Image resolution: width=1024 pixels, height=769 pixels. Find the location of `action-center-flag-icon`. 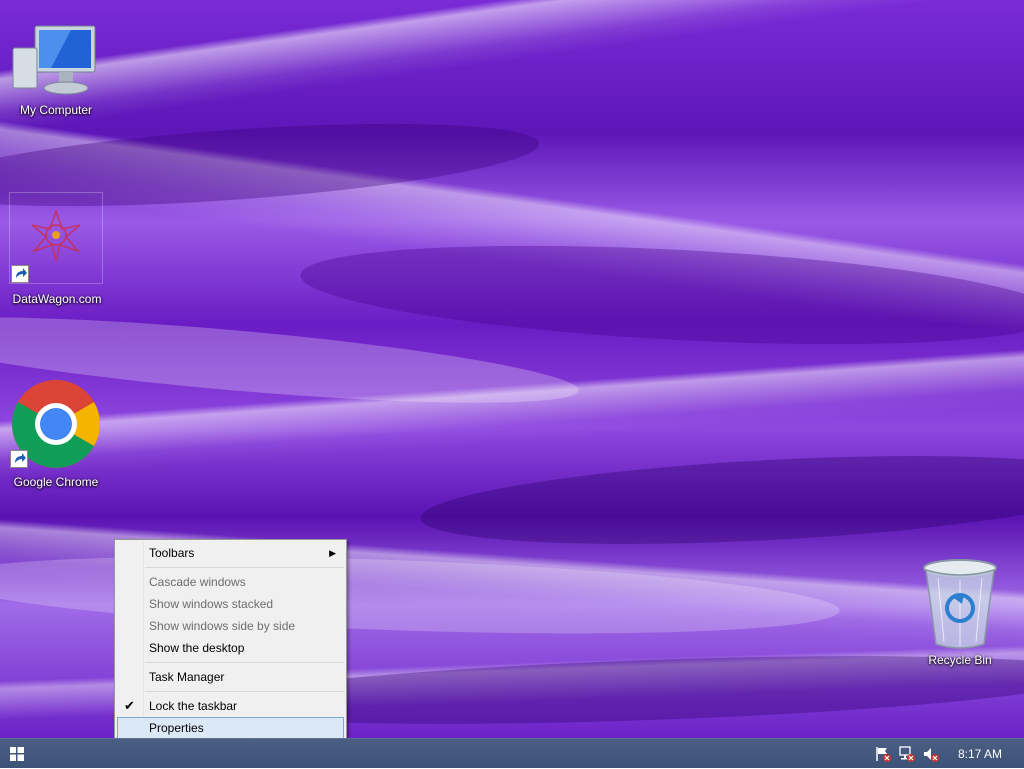

action-center-flag-icon is located at coordinates (883, 754).